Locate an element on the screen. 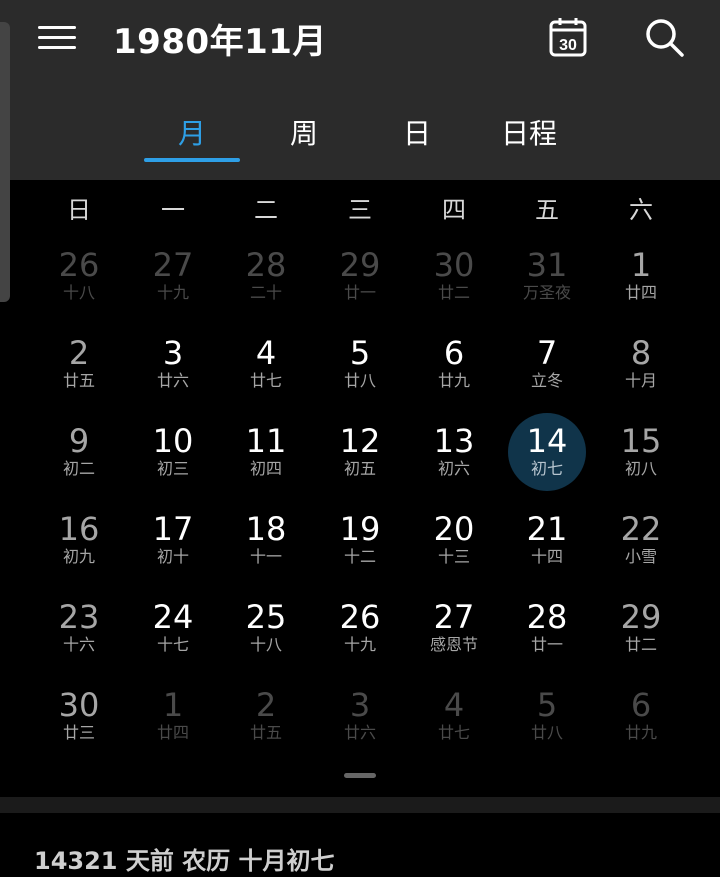 This screenshot has height=877, width=720. day-cell: 31 万圣夜 is located at coordinates (547, 282).